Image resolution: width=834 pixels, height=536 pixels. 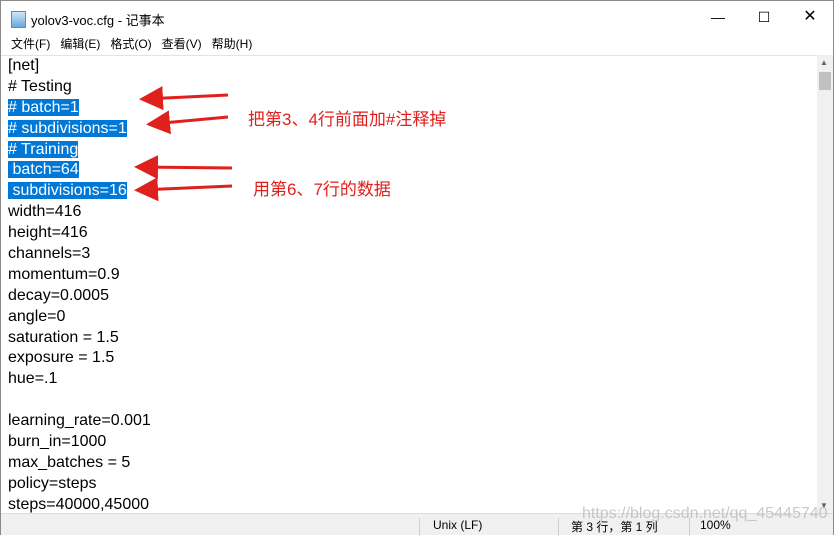 What do you see at coordinates (183, 189) in the screenshot?
I see `arrow-line7` at bounding box center [183, 189].